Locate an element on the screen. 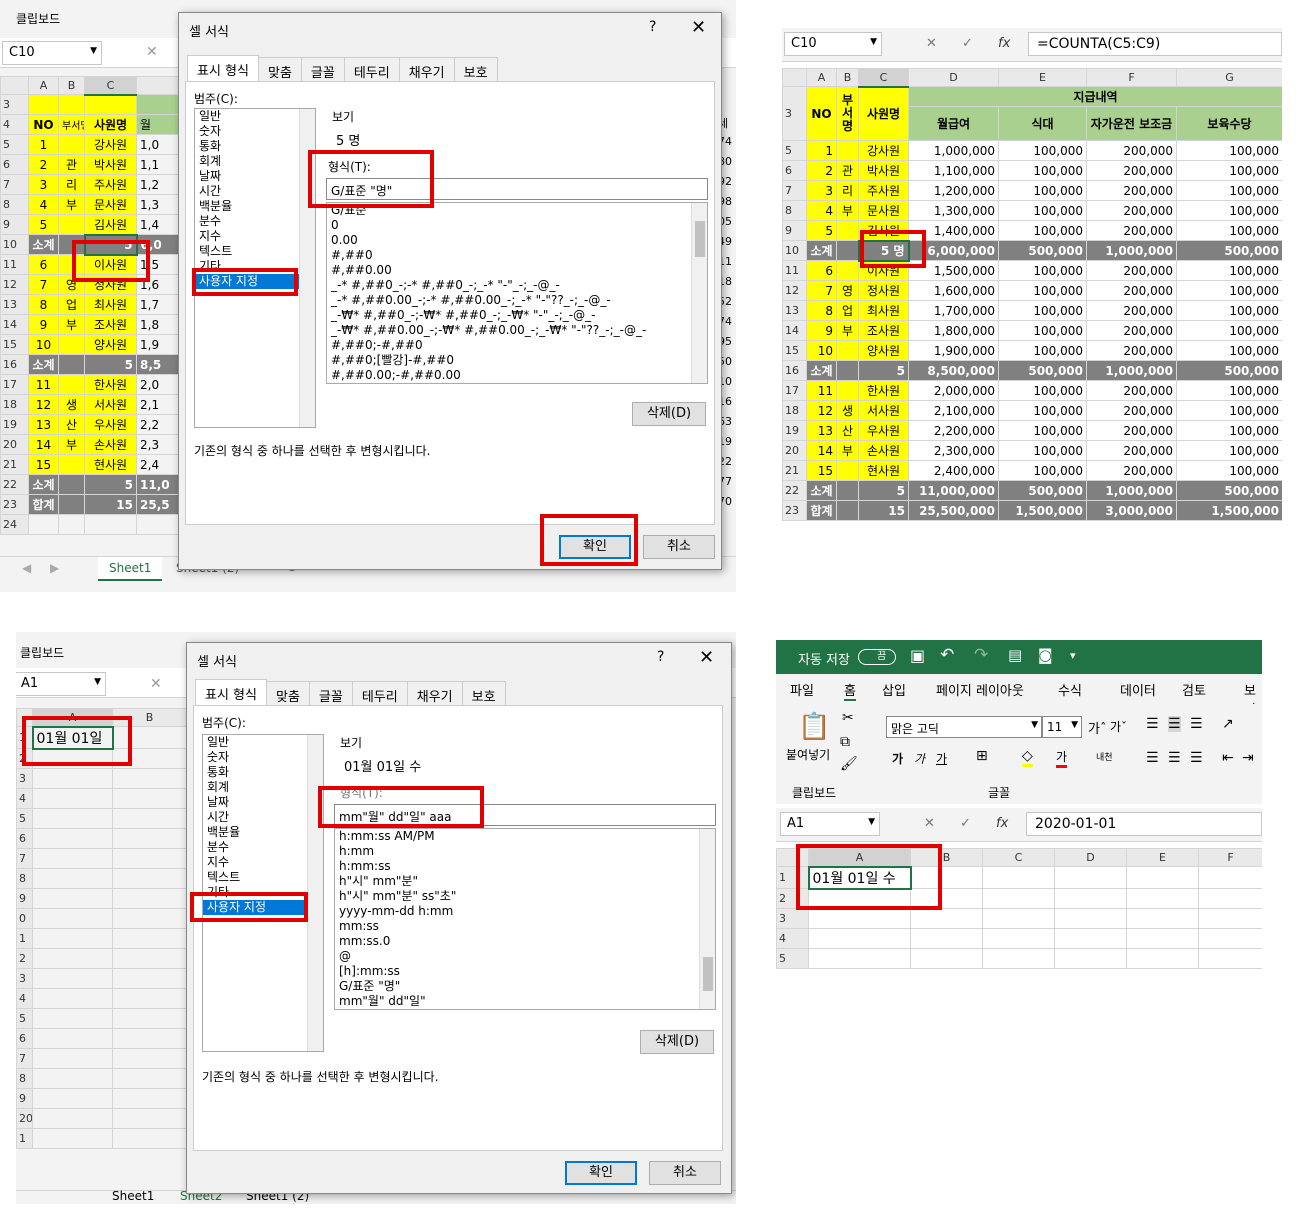  menu-tab-4: 수식 is located at coordinates (1070, 689).